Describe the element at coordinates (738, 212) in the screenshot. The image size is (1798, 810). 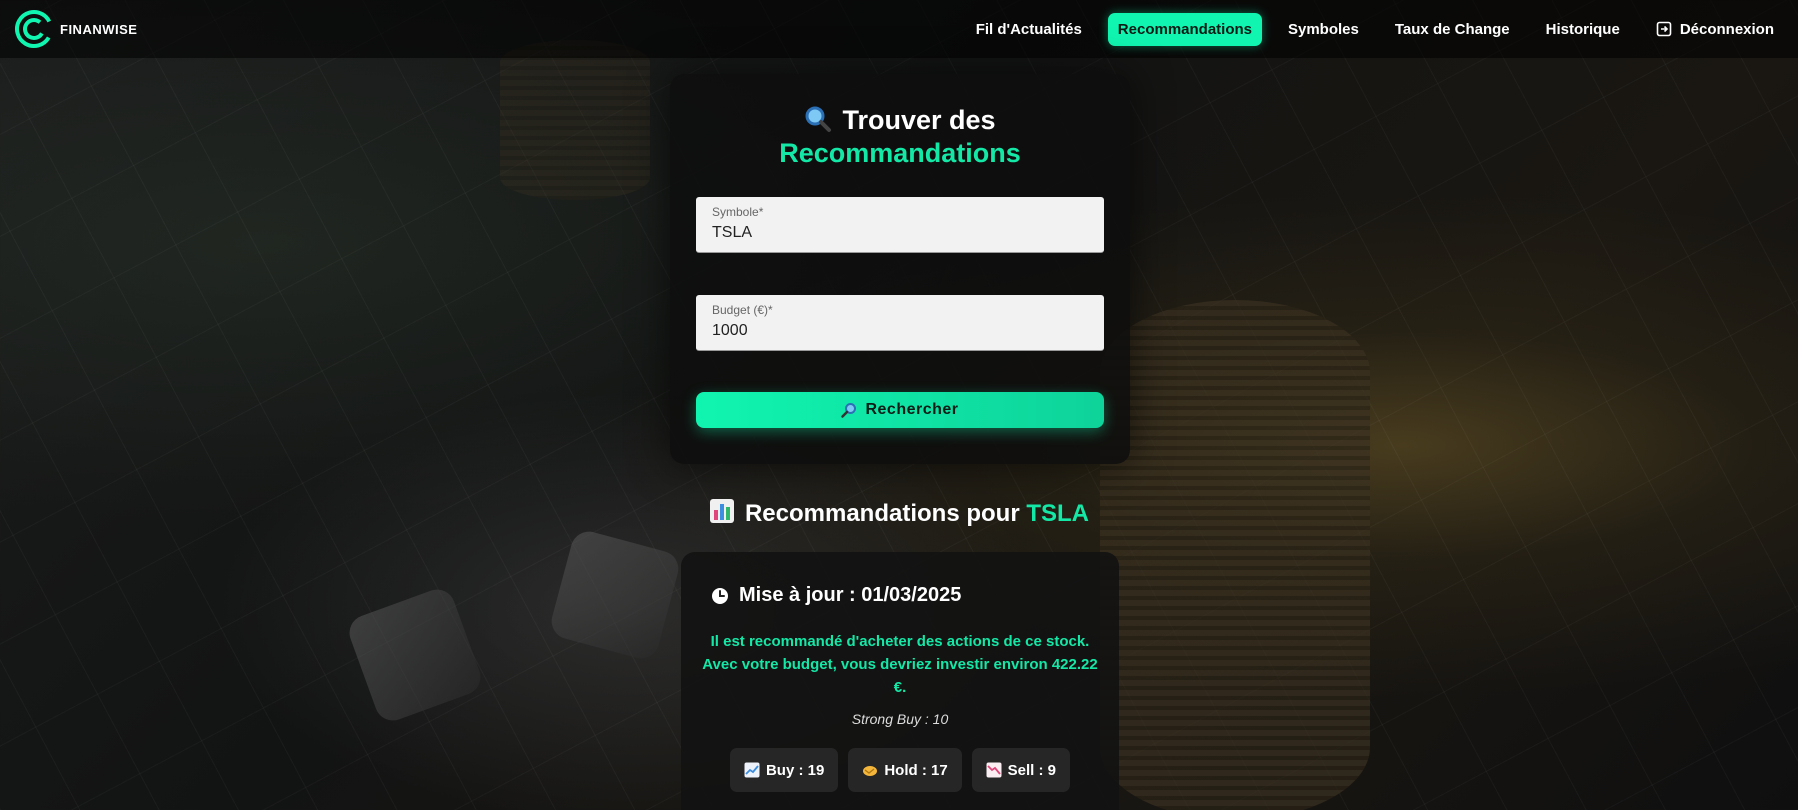
I see `symbol-label: Symbole*` at that location.